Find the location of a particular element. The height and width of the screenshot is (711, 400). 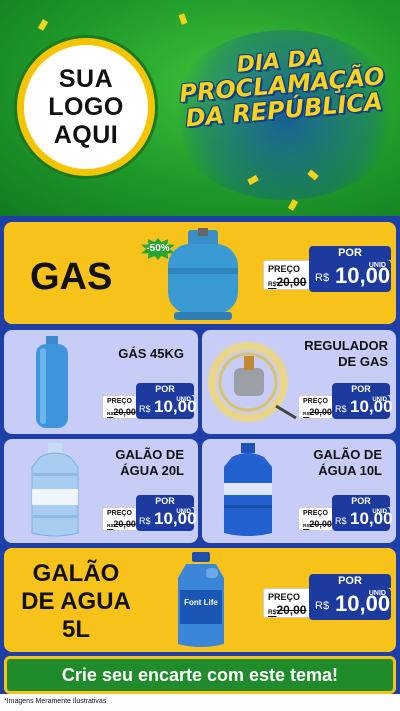

product-card-gas: GAS -50% POR PREÇO R$20,00 R$ 10,00 UNID is located at coordinates (200, 273).